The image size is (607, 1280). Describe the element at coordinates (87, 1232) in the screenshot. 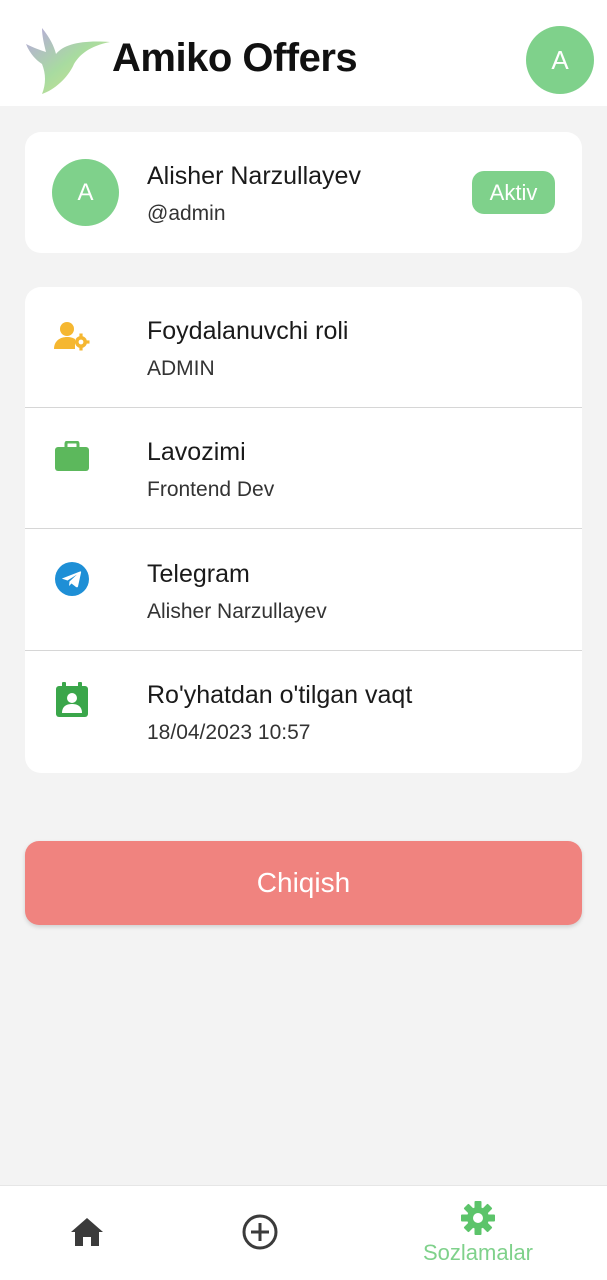

I see `home-icon` at that location.